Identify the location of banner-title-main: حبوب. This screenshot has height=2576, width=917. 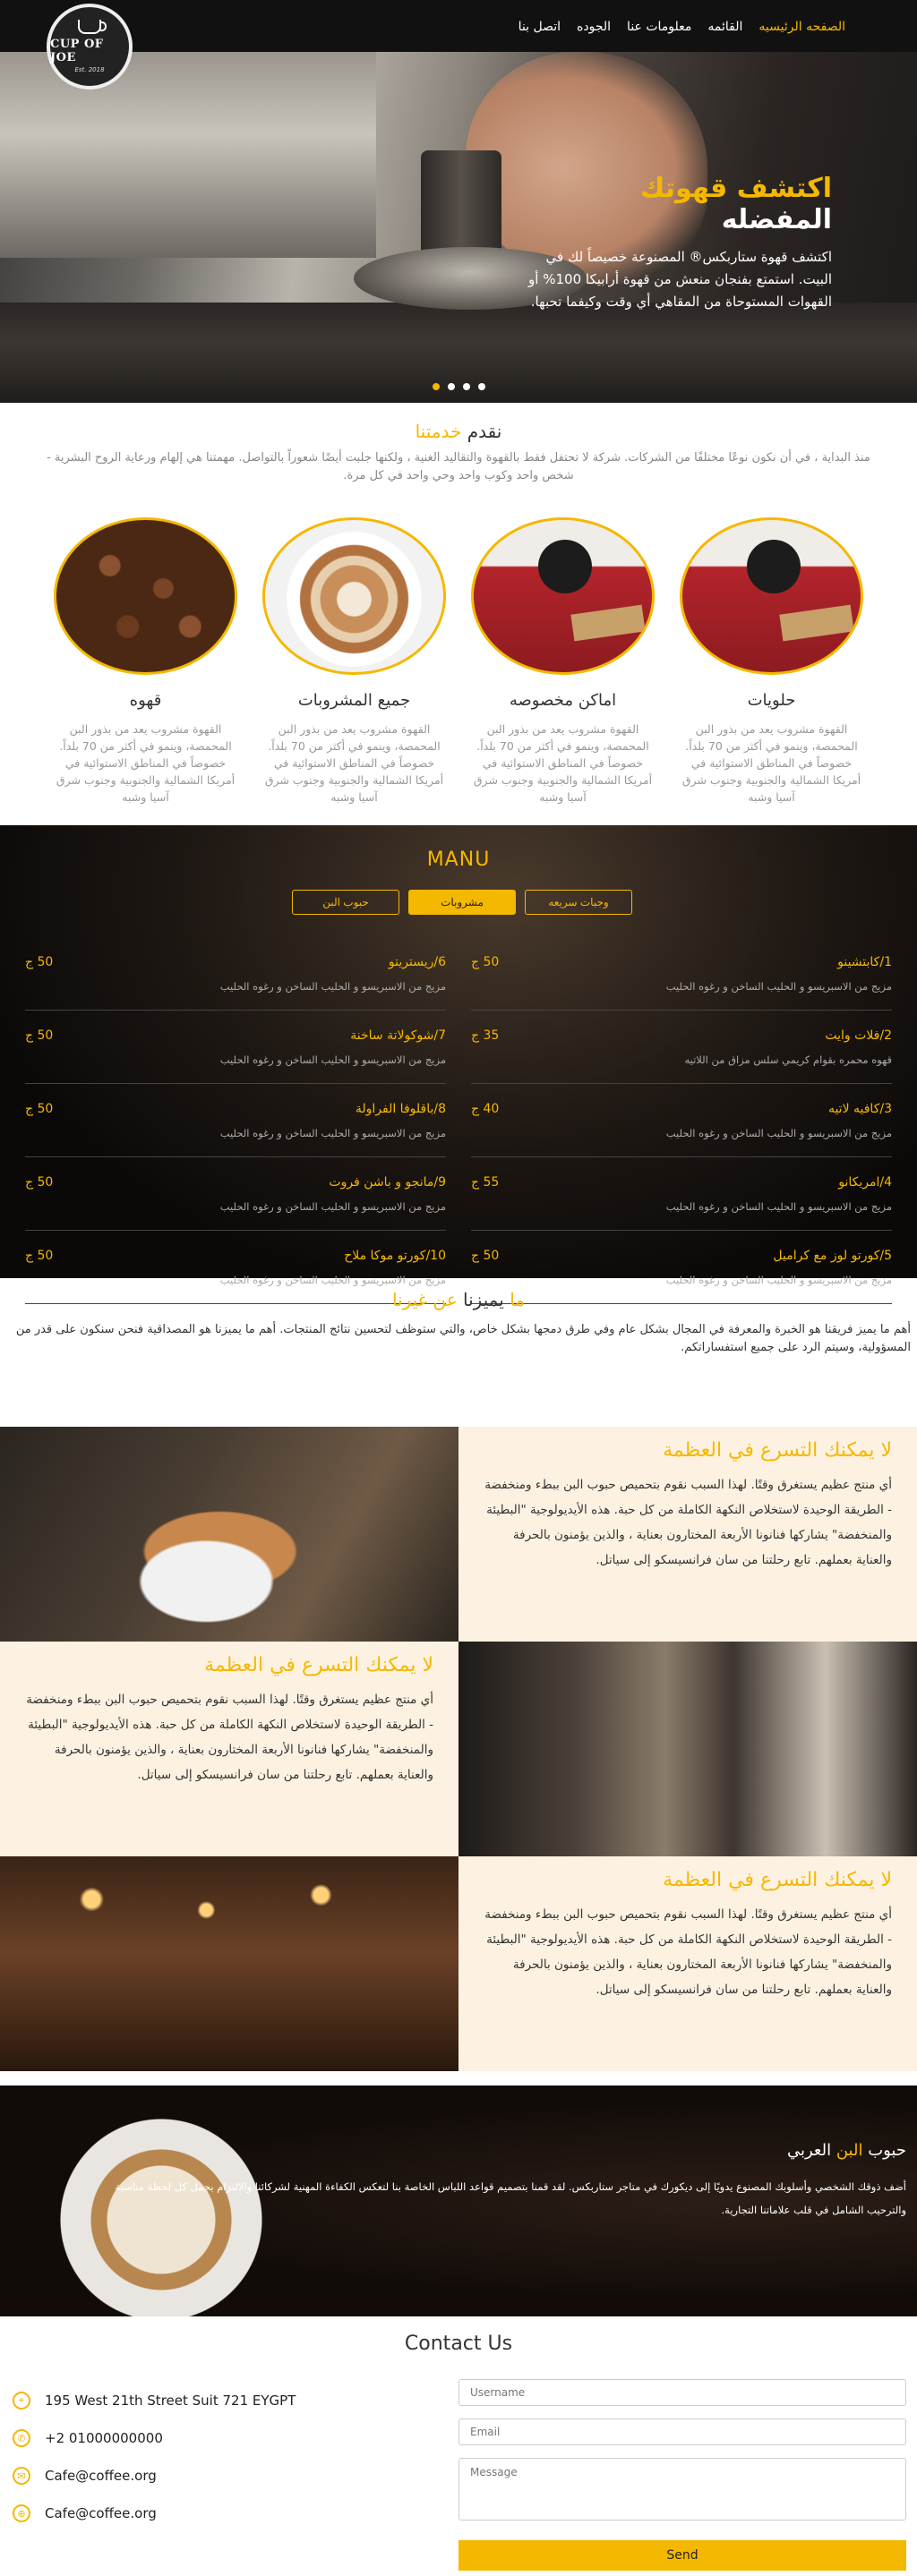
(887, 2150).